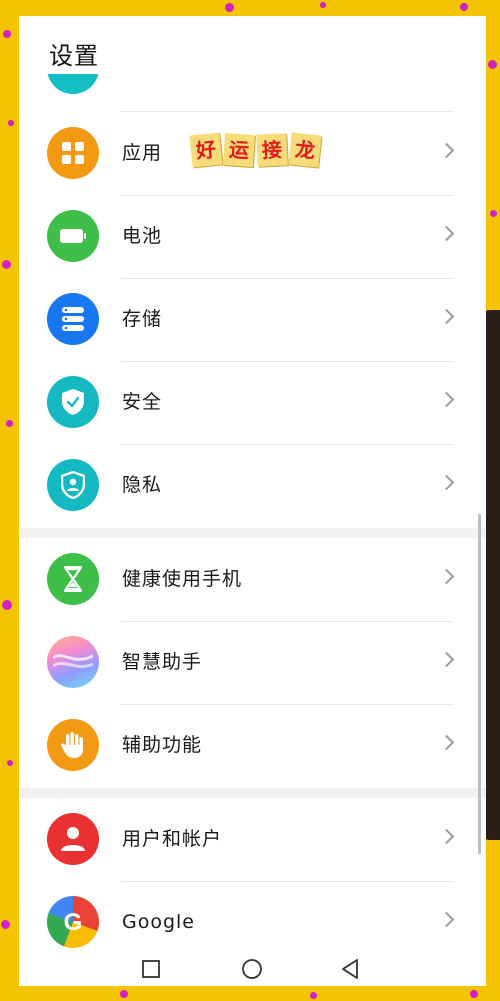 This screenshot has width=500, height=1001. Describe the element at coordinates (73, 402) in the screenshot. I see `security-shield-icon` at that location.